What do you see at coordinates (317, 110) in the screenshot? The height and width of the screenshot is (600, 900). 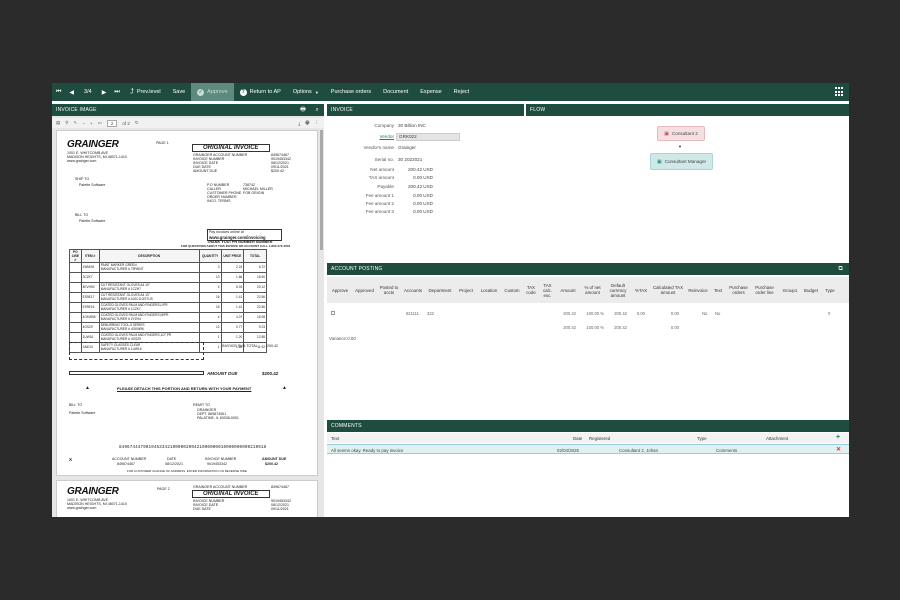 I see `zoom-icon: ⌕` at bounding box center [317, 110].